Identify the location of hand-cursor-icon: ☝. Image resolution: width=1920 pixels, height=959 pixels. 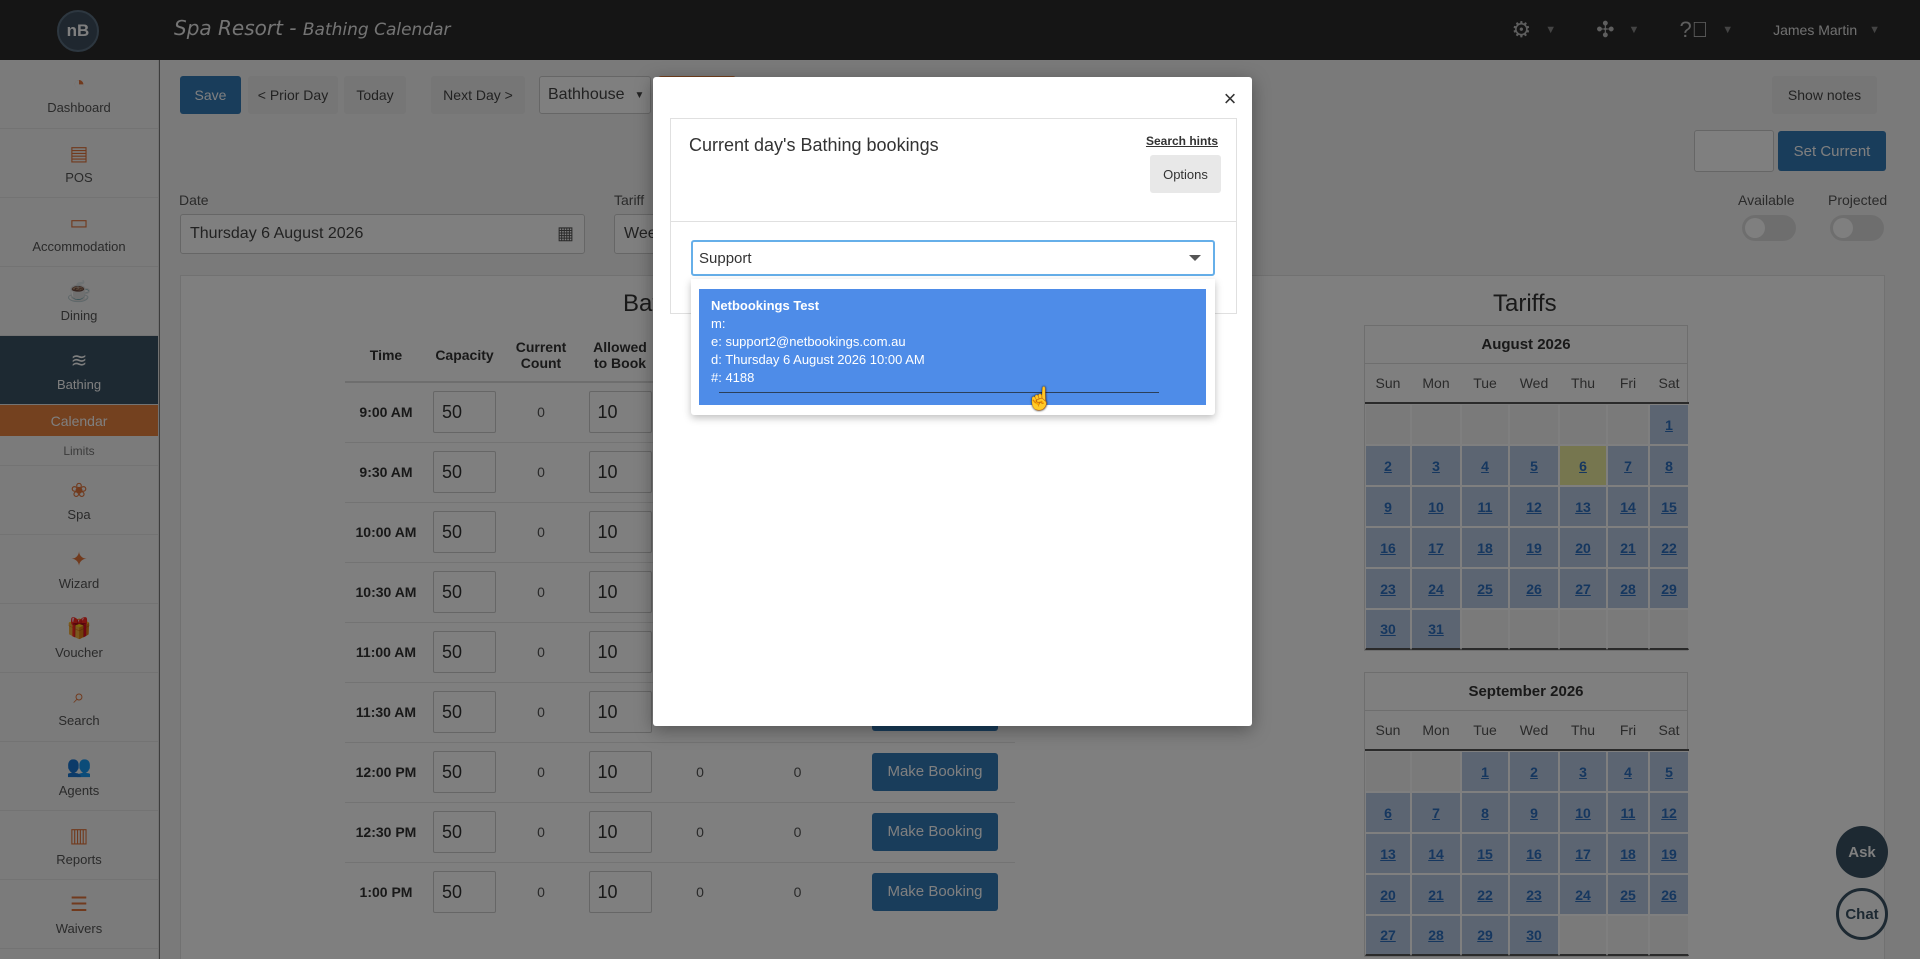
(1040, 398).